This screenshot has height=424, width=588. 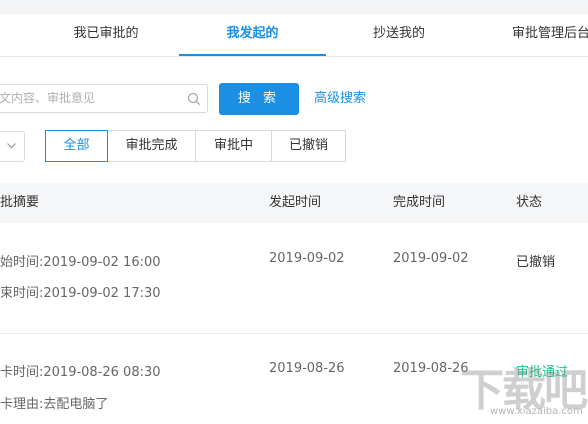 What do you see at coordinates (536, 262) in the screenshot?
I see `status-badge: 已撤销` at bounding box center [536, 262].